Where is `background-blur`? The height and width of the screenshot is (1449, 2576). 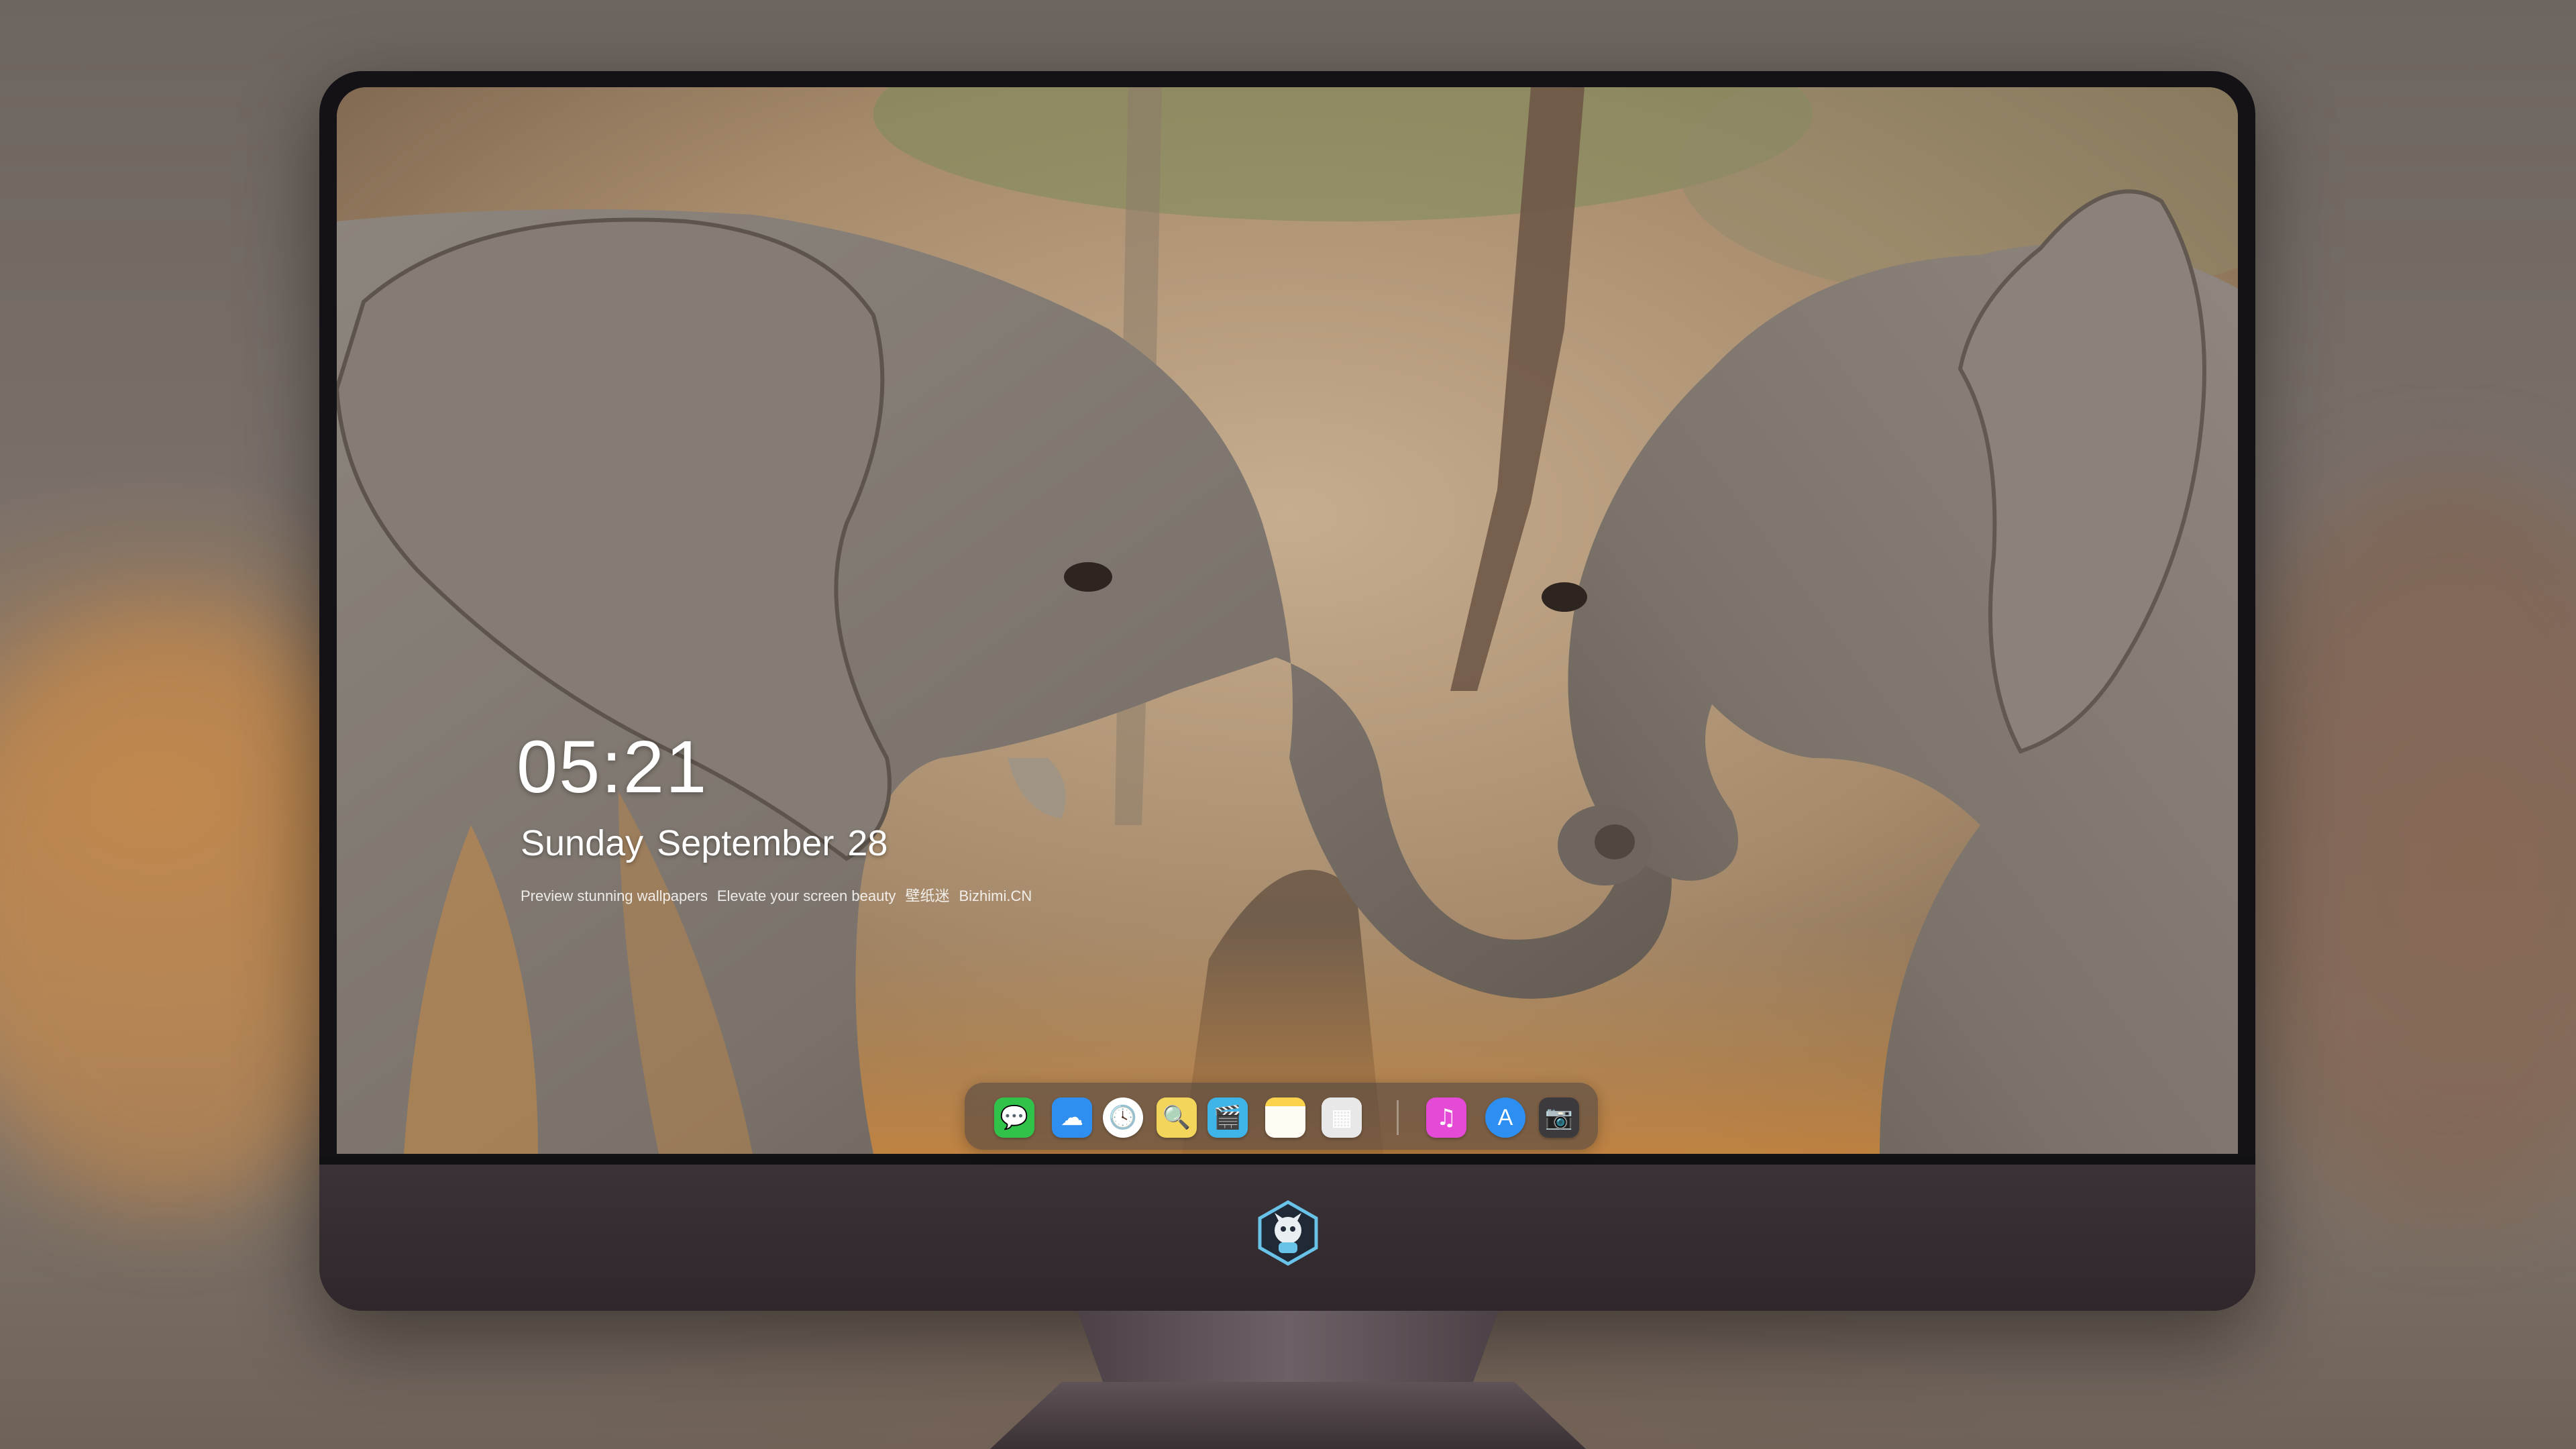
background-blur is located at coordinates (2395, 839).